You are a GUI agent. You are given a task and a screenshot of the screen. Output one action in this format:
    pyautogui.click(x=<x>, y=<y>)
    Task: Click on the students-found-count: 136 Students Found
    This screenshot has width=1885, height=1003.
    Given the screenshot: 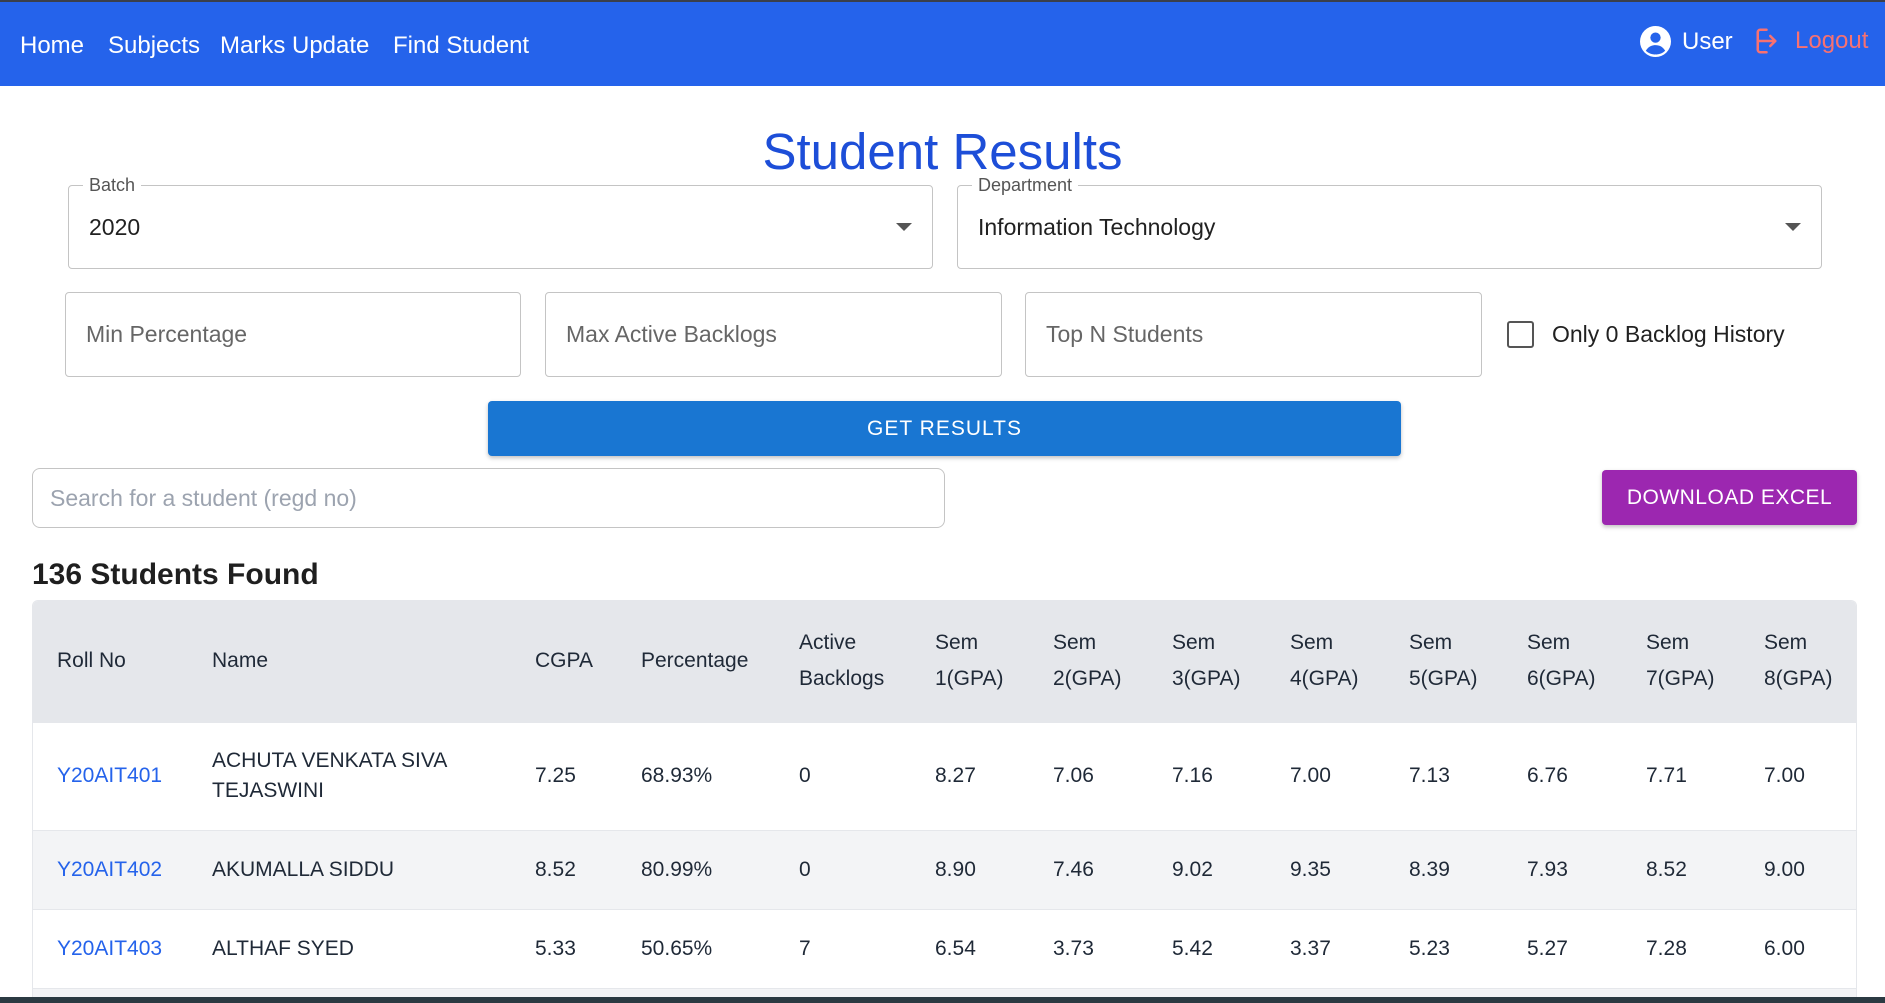 What is the action you would take?
    pyautogui.click(x=175, y=574)
    